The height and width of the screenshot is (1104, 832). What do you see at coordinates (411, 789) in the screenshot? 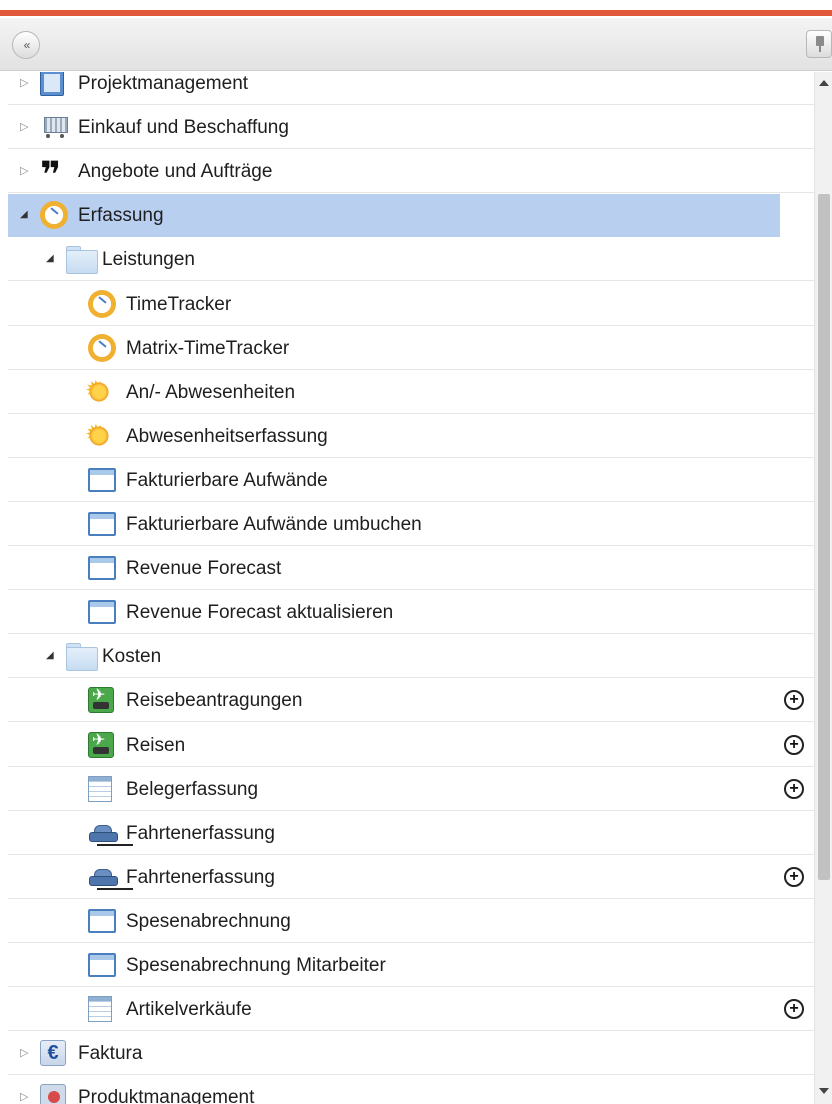
I see `tree-row: Belegerfassung +` at bounding box center [411, 789].